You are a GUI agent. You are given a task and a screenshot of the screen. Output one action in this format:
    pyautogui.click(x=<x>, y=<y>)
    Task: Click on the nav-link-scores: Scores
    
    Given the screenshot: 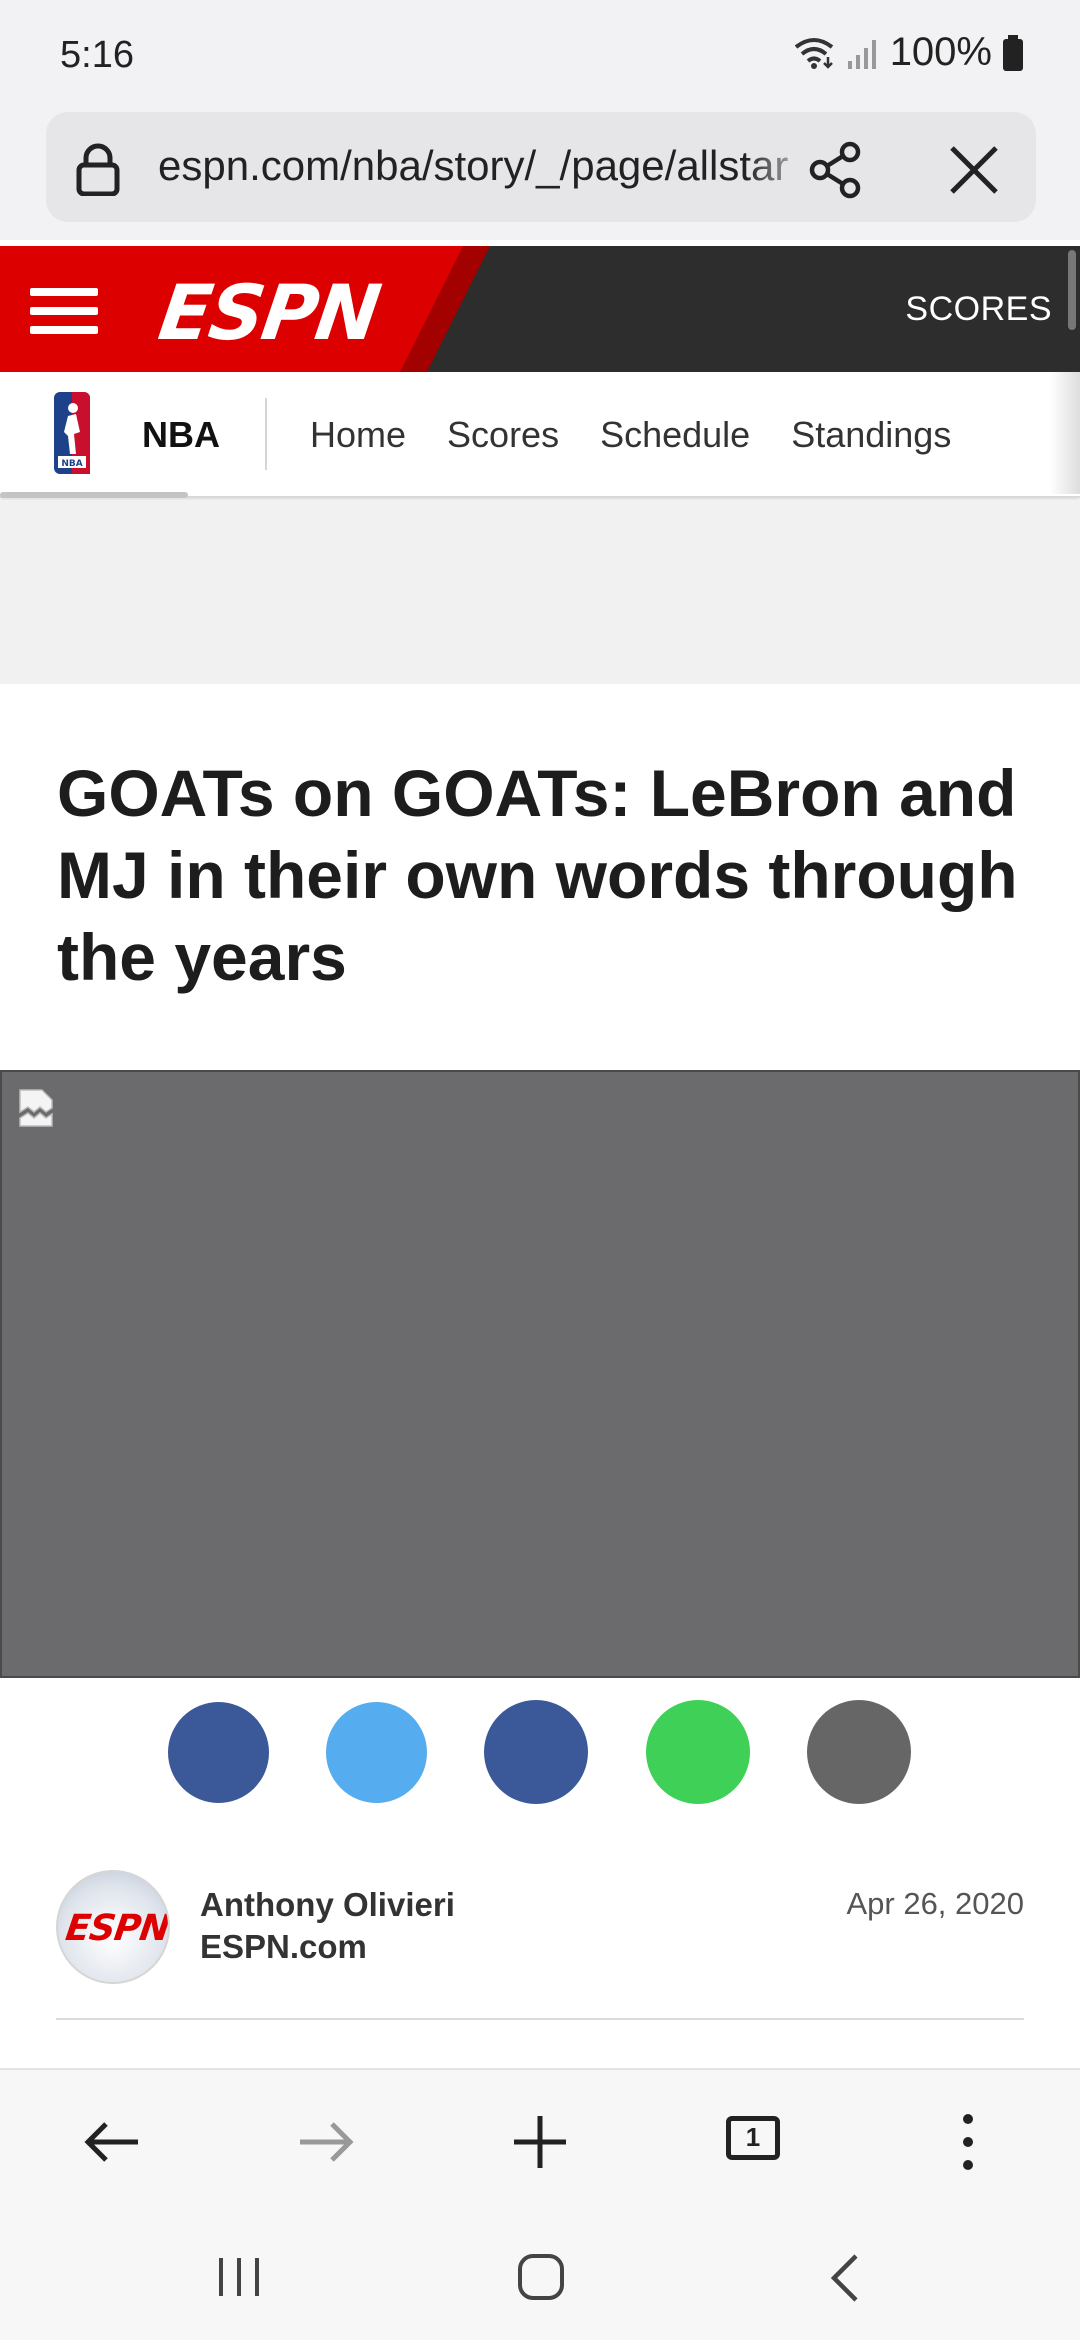 What is the action you would take?
    pyautogui.click(x=503, y=435)
    